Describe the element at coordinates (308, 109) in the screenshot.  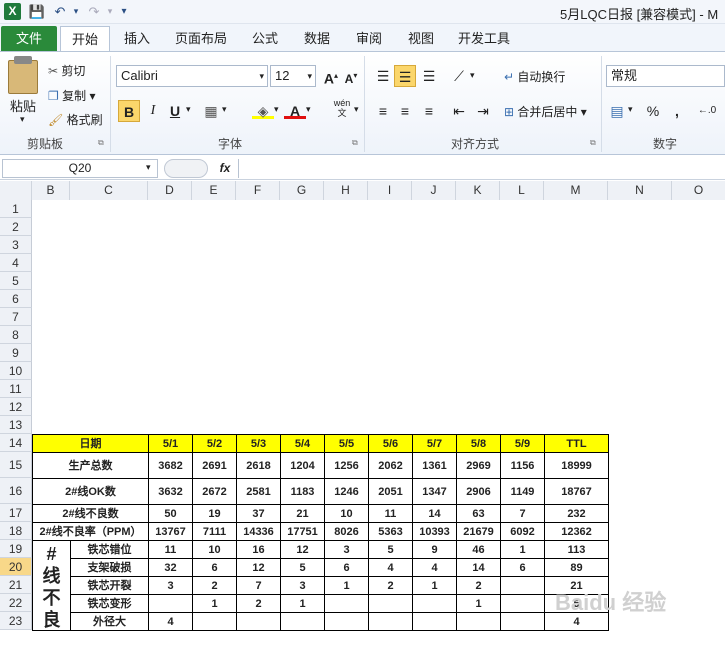
I see `font-color-dropdown-icon: ▾` at that location.